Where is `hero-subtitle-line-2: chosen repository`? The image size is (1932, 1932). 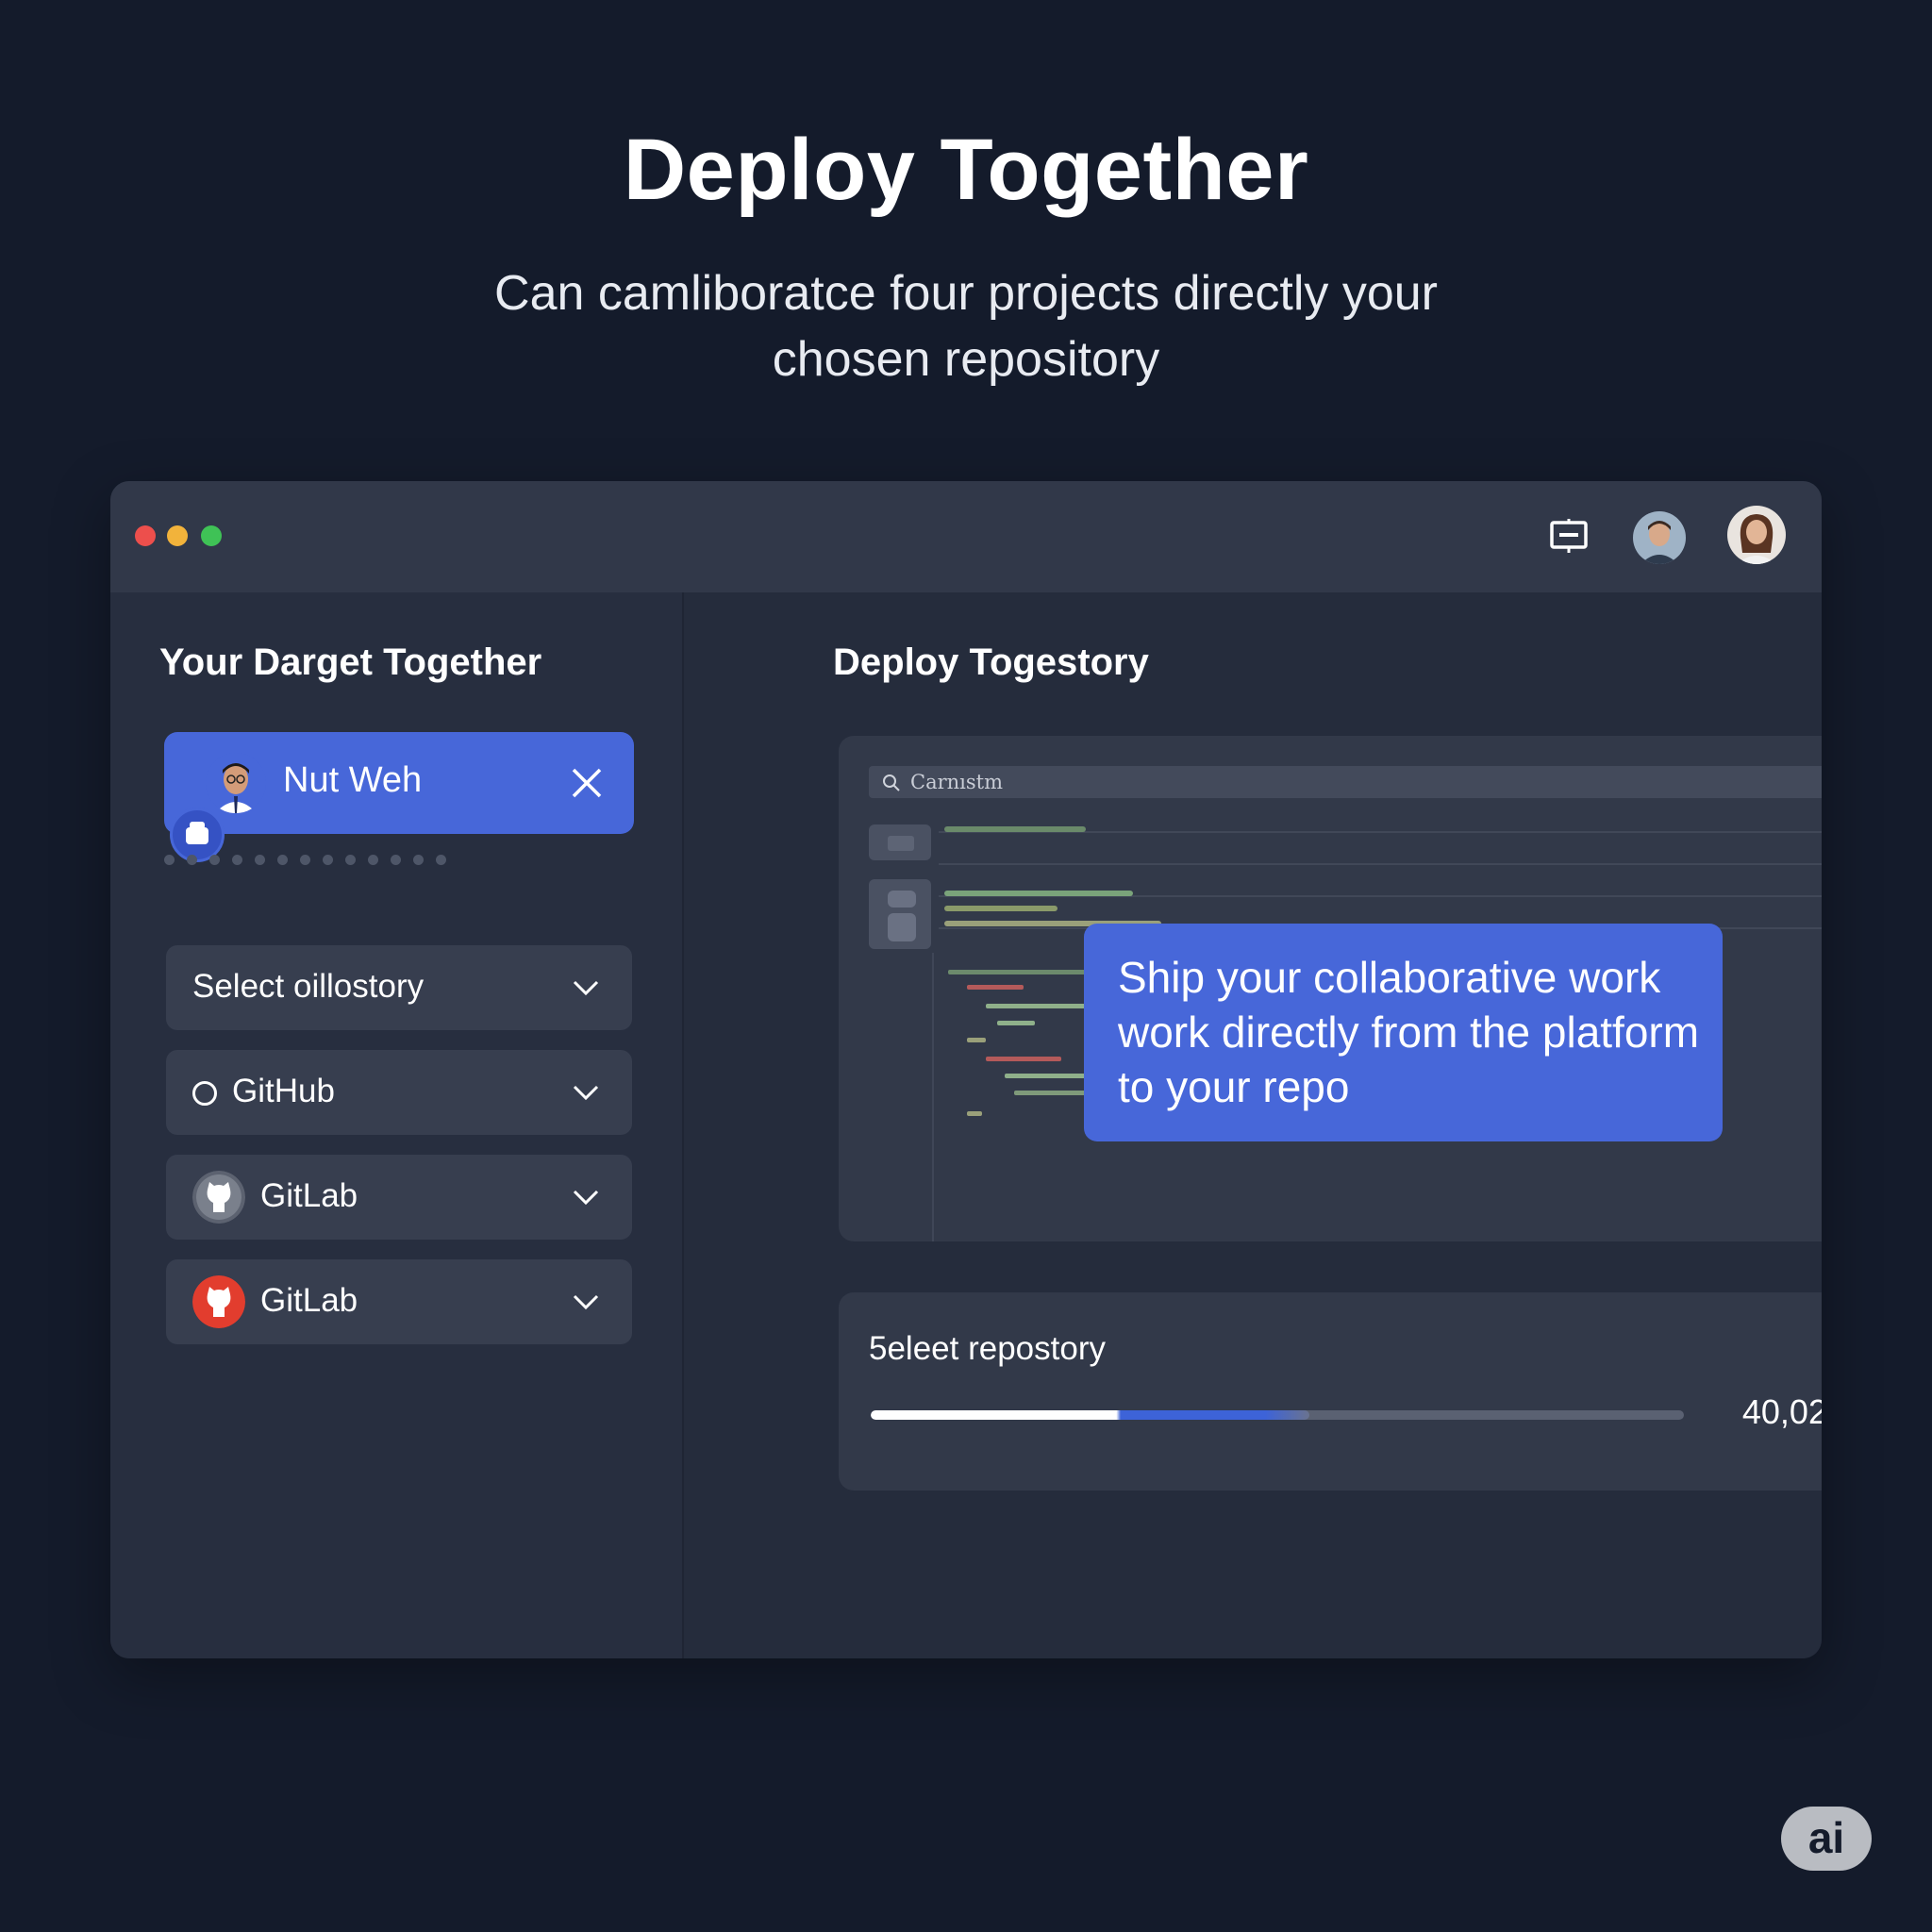
hero-subtitle-line-2: chosen repository is located at coordinates (966, 359).